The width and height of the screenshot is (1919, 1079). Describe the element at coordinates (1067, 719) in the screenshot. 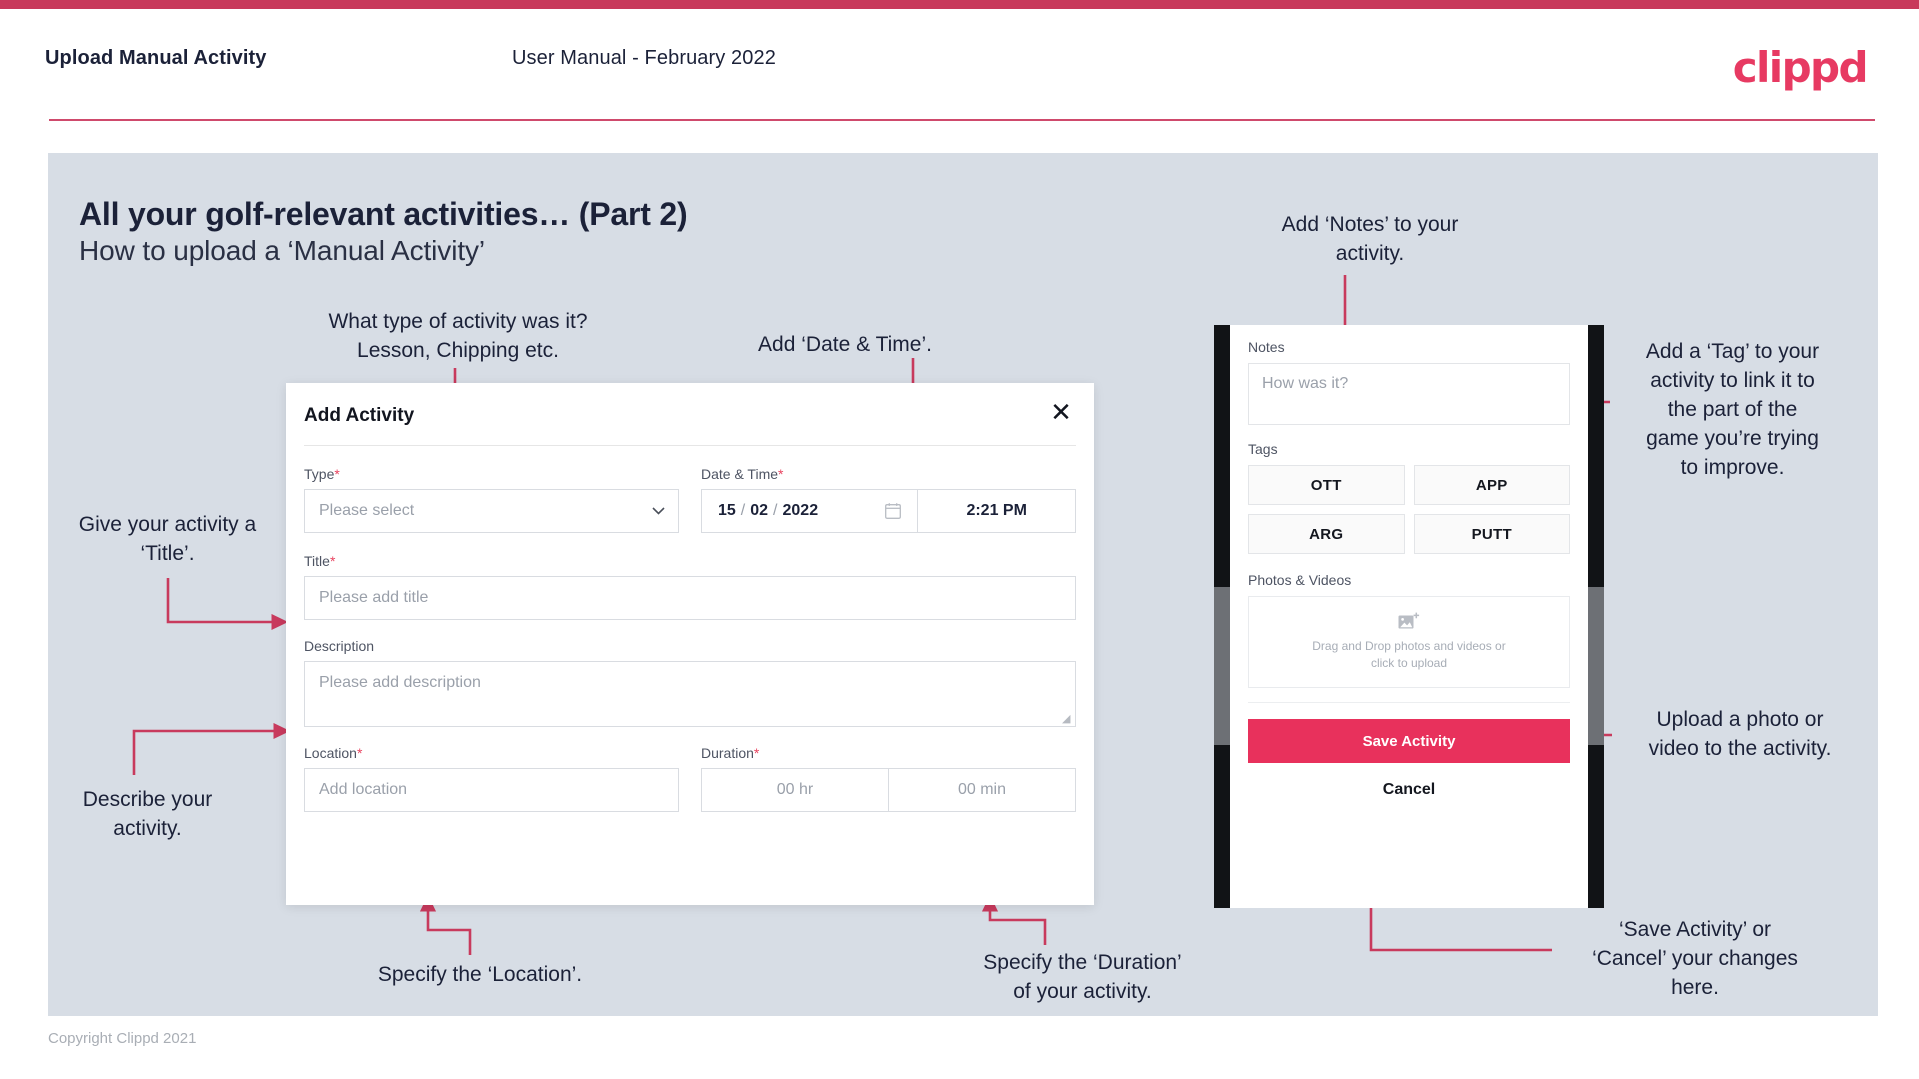

I see `resize-grip-icon: ◢` at that location.